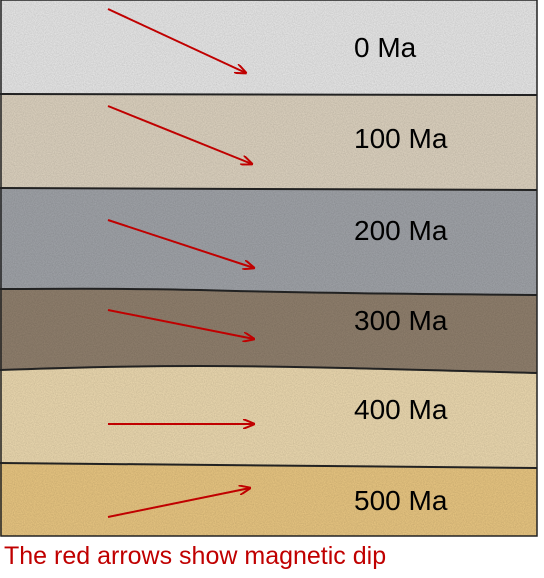 The height and width of the screenshot is (578, 544). What do you see at coordinates (401, 230) in the screenshot?
I see `age-label-200ma: 200 Ma` at bounding box center [401, 230].